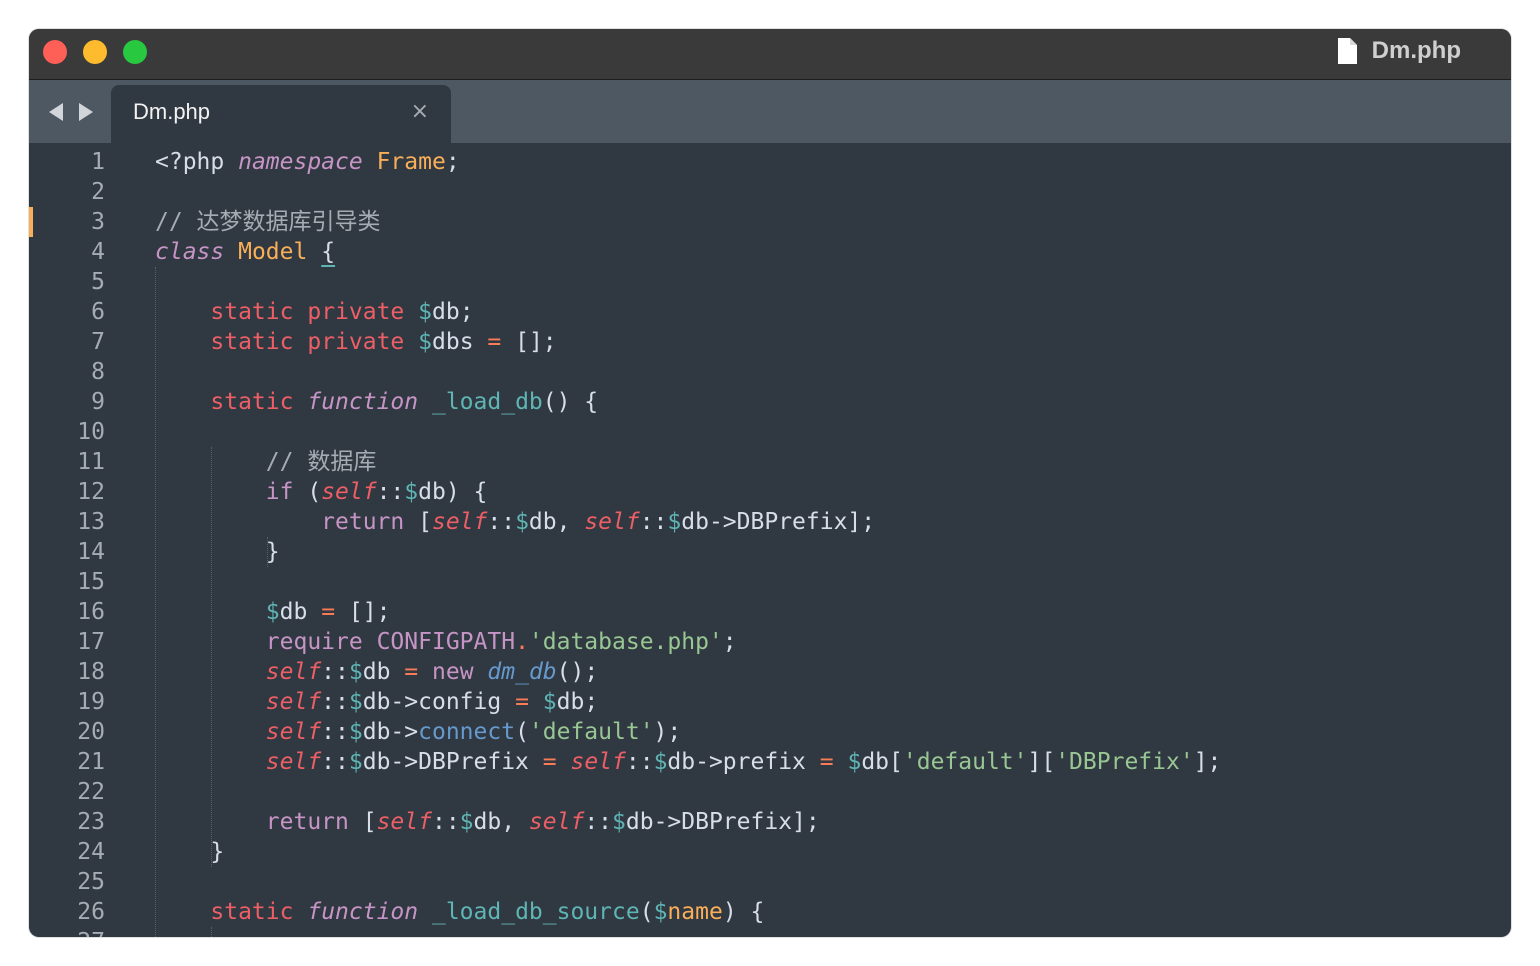 Image resolution: width=1540 pixels, height=966 pixels. I want to click on code-line: <?php namespace Frame;, so click(688, 162).